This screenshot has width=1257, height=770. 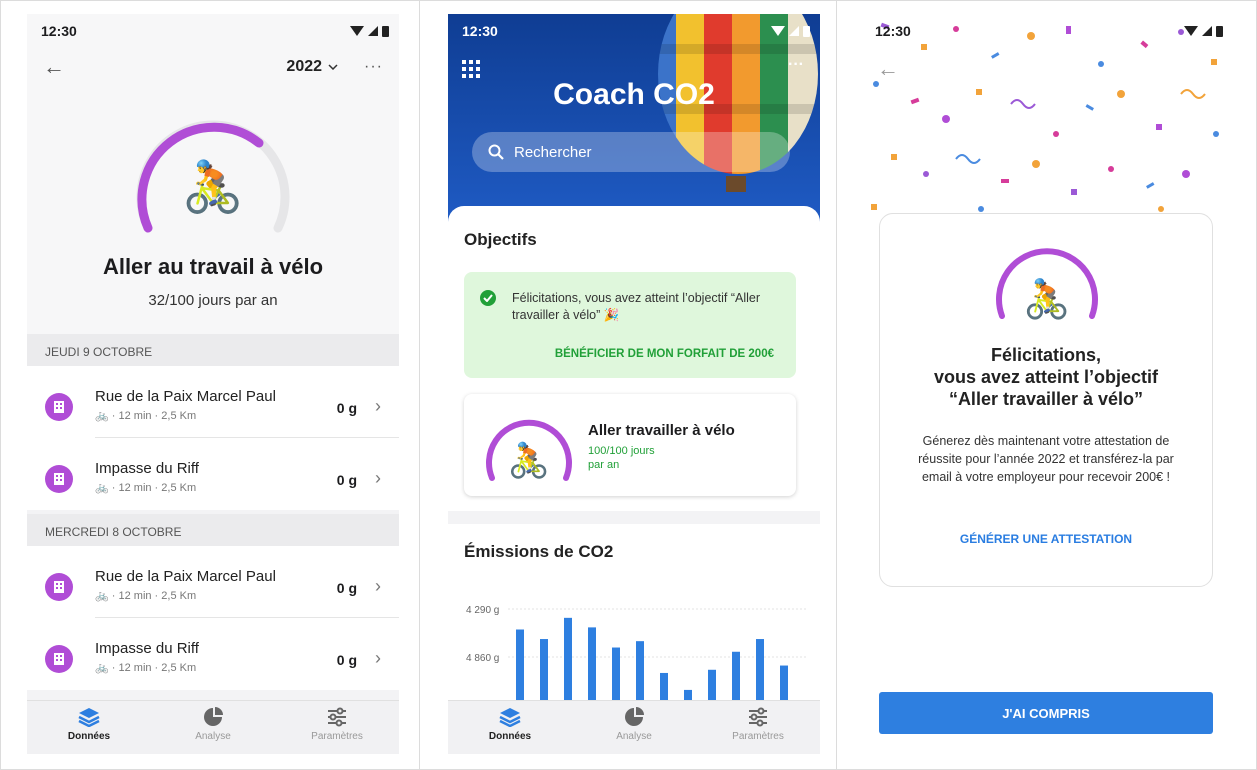 I want to click on goal-title: Aller travailler à vélo, so click(x=661, y=430).